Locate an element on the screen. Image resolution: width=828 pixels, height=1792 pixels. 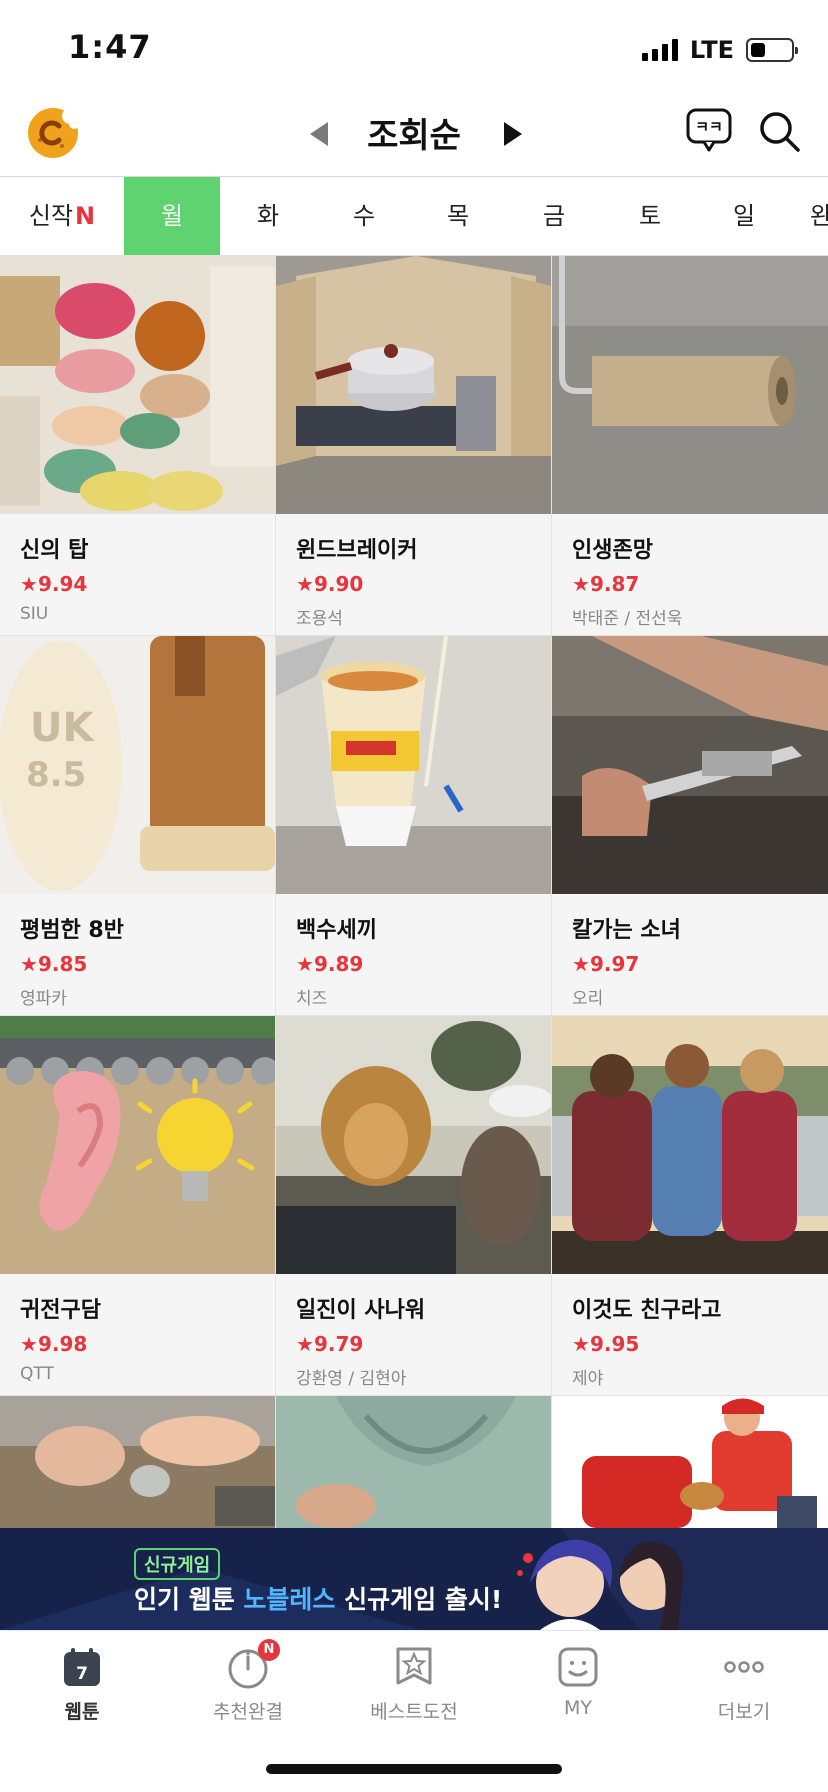
webtoon-info: 윈드브레이커 ★9.90 조용석 is located at coordinates (413, 575).